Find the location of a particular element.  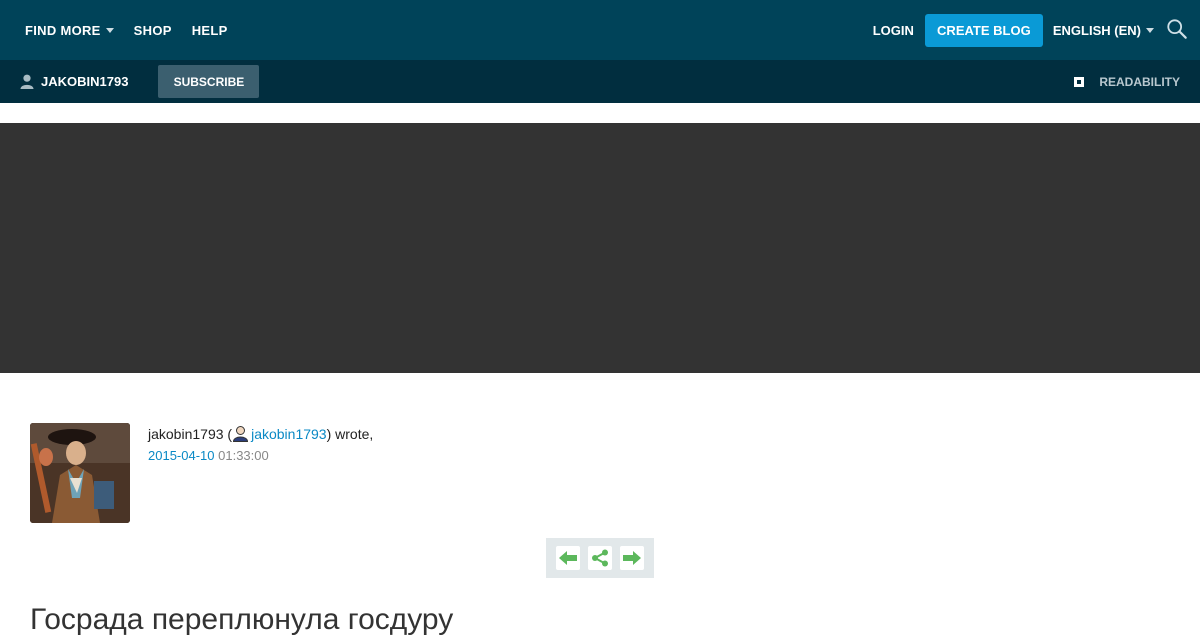

nav-help-label: HELP is located at coordinates (209, 30).